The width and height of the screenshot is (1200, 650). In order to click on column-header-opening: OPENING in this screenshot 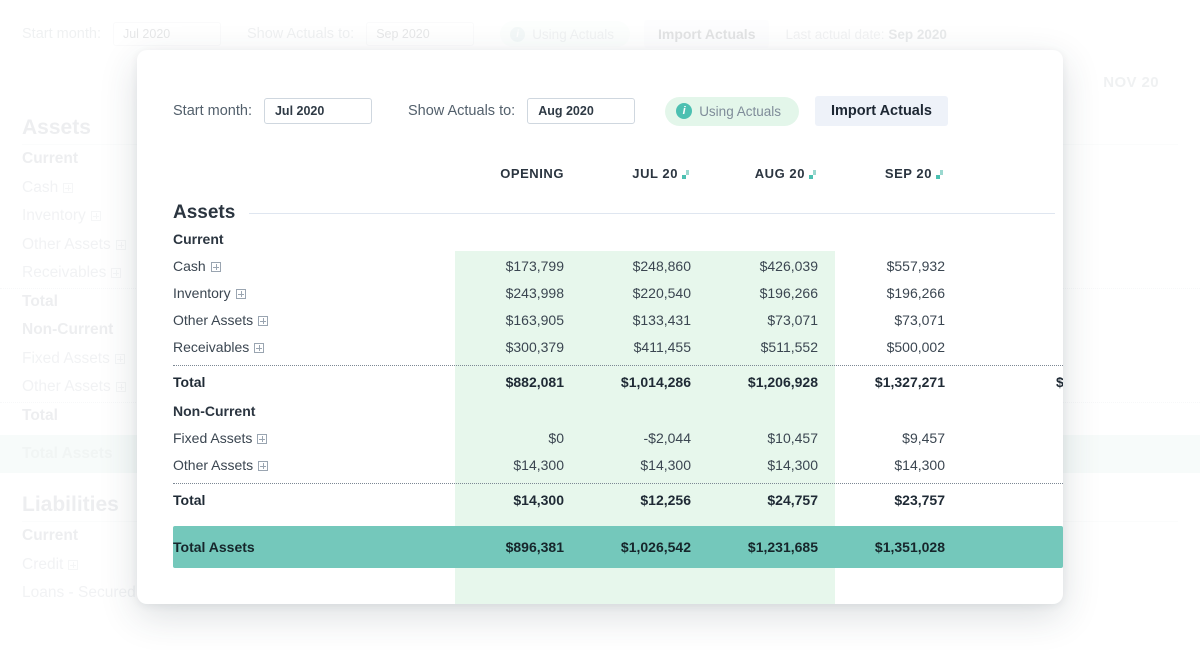, I will do `click(518, 173)`.